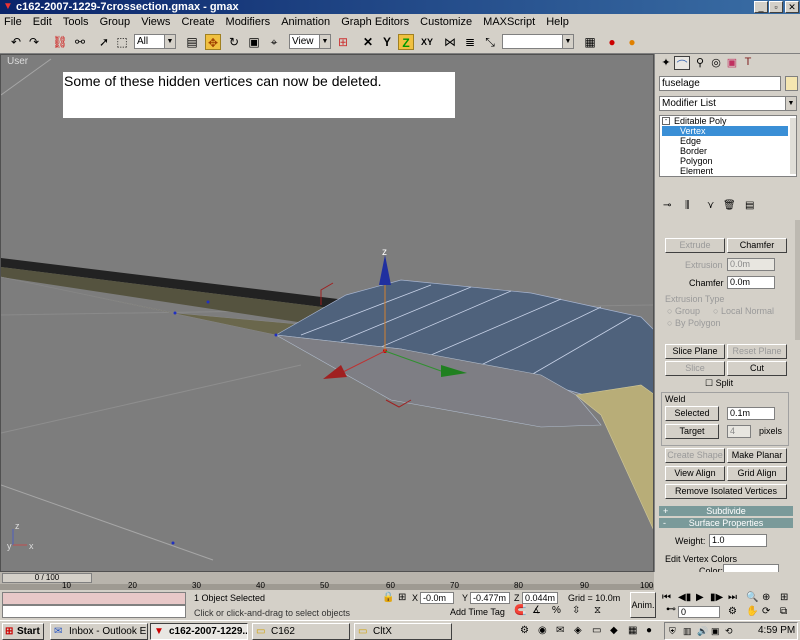 The width and height of the screenshot is (800, 640). Describe the element at coordinates (732, 597) in the screenshot. I see `go-to-end-icon: ⏭` at that location.